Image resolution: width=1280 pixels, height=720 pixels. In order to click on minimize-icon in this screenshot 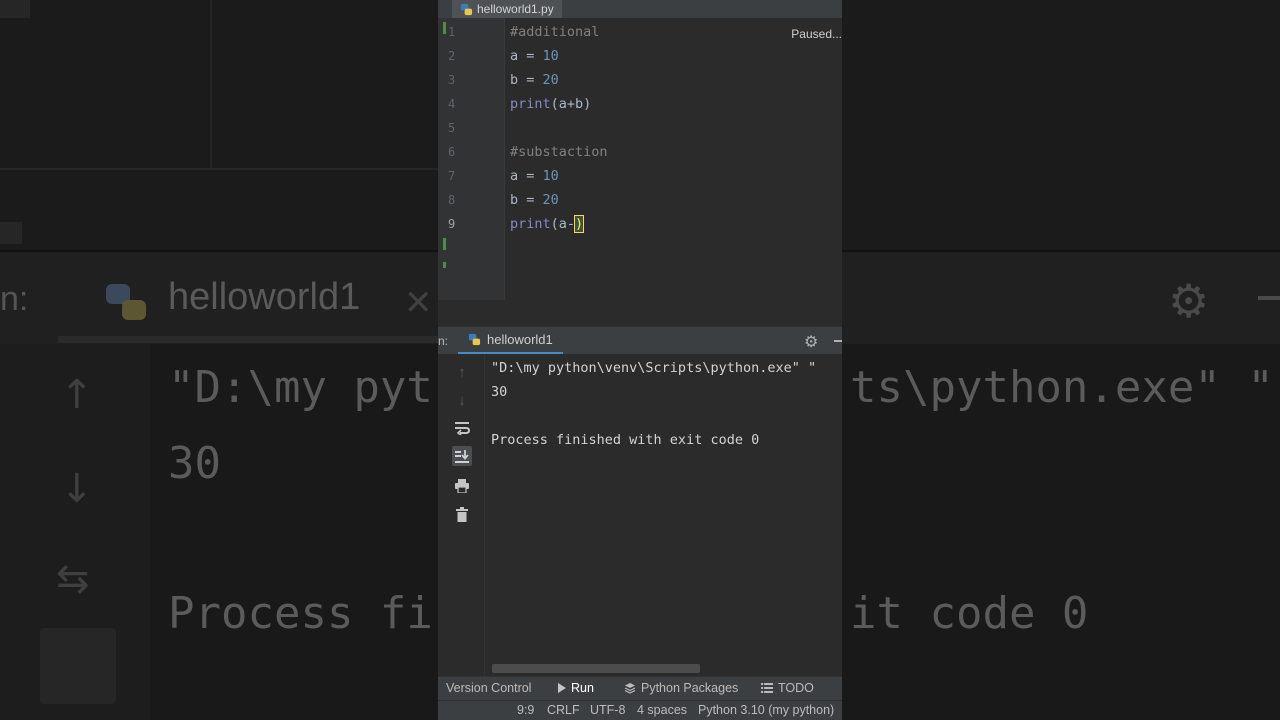, I will do `click(838, 341)`.